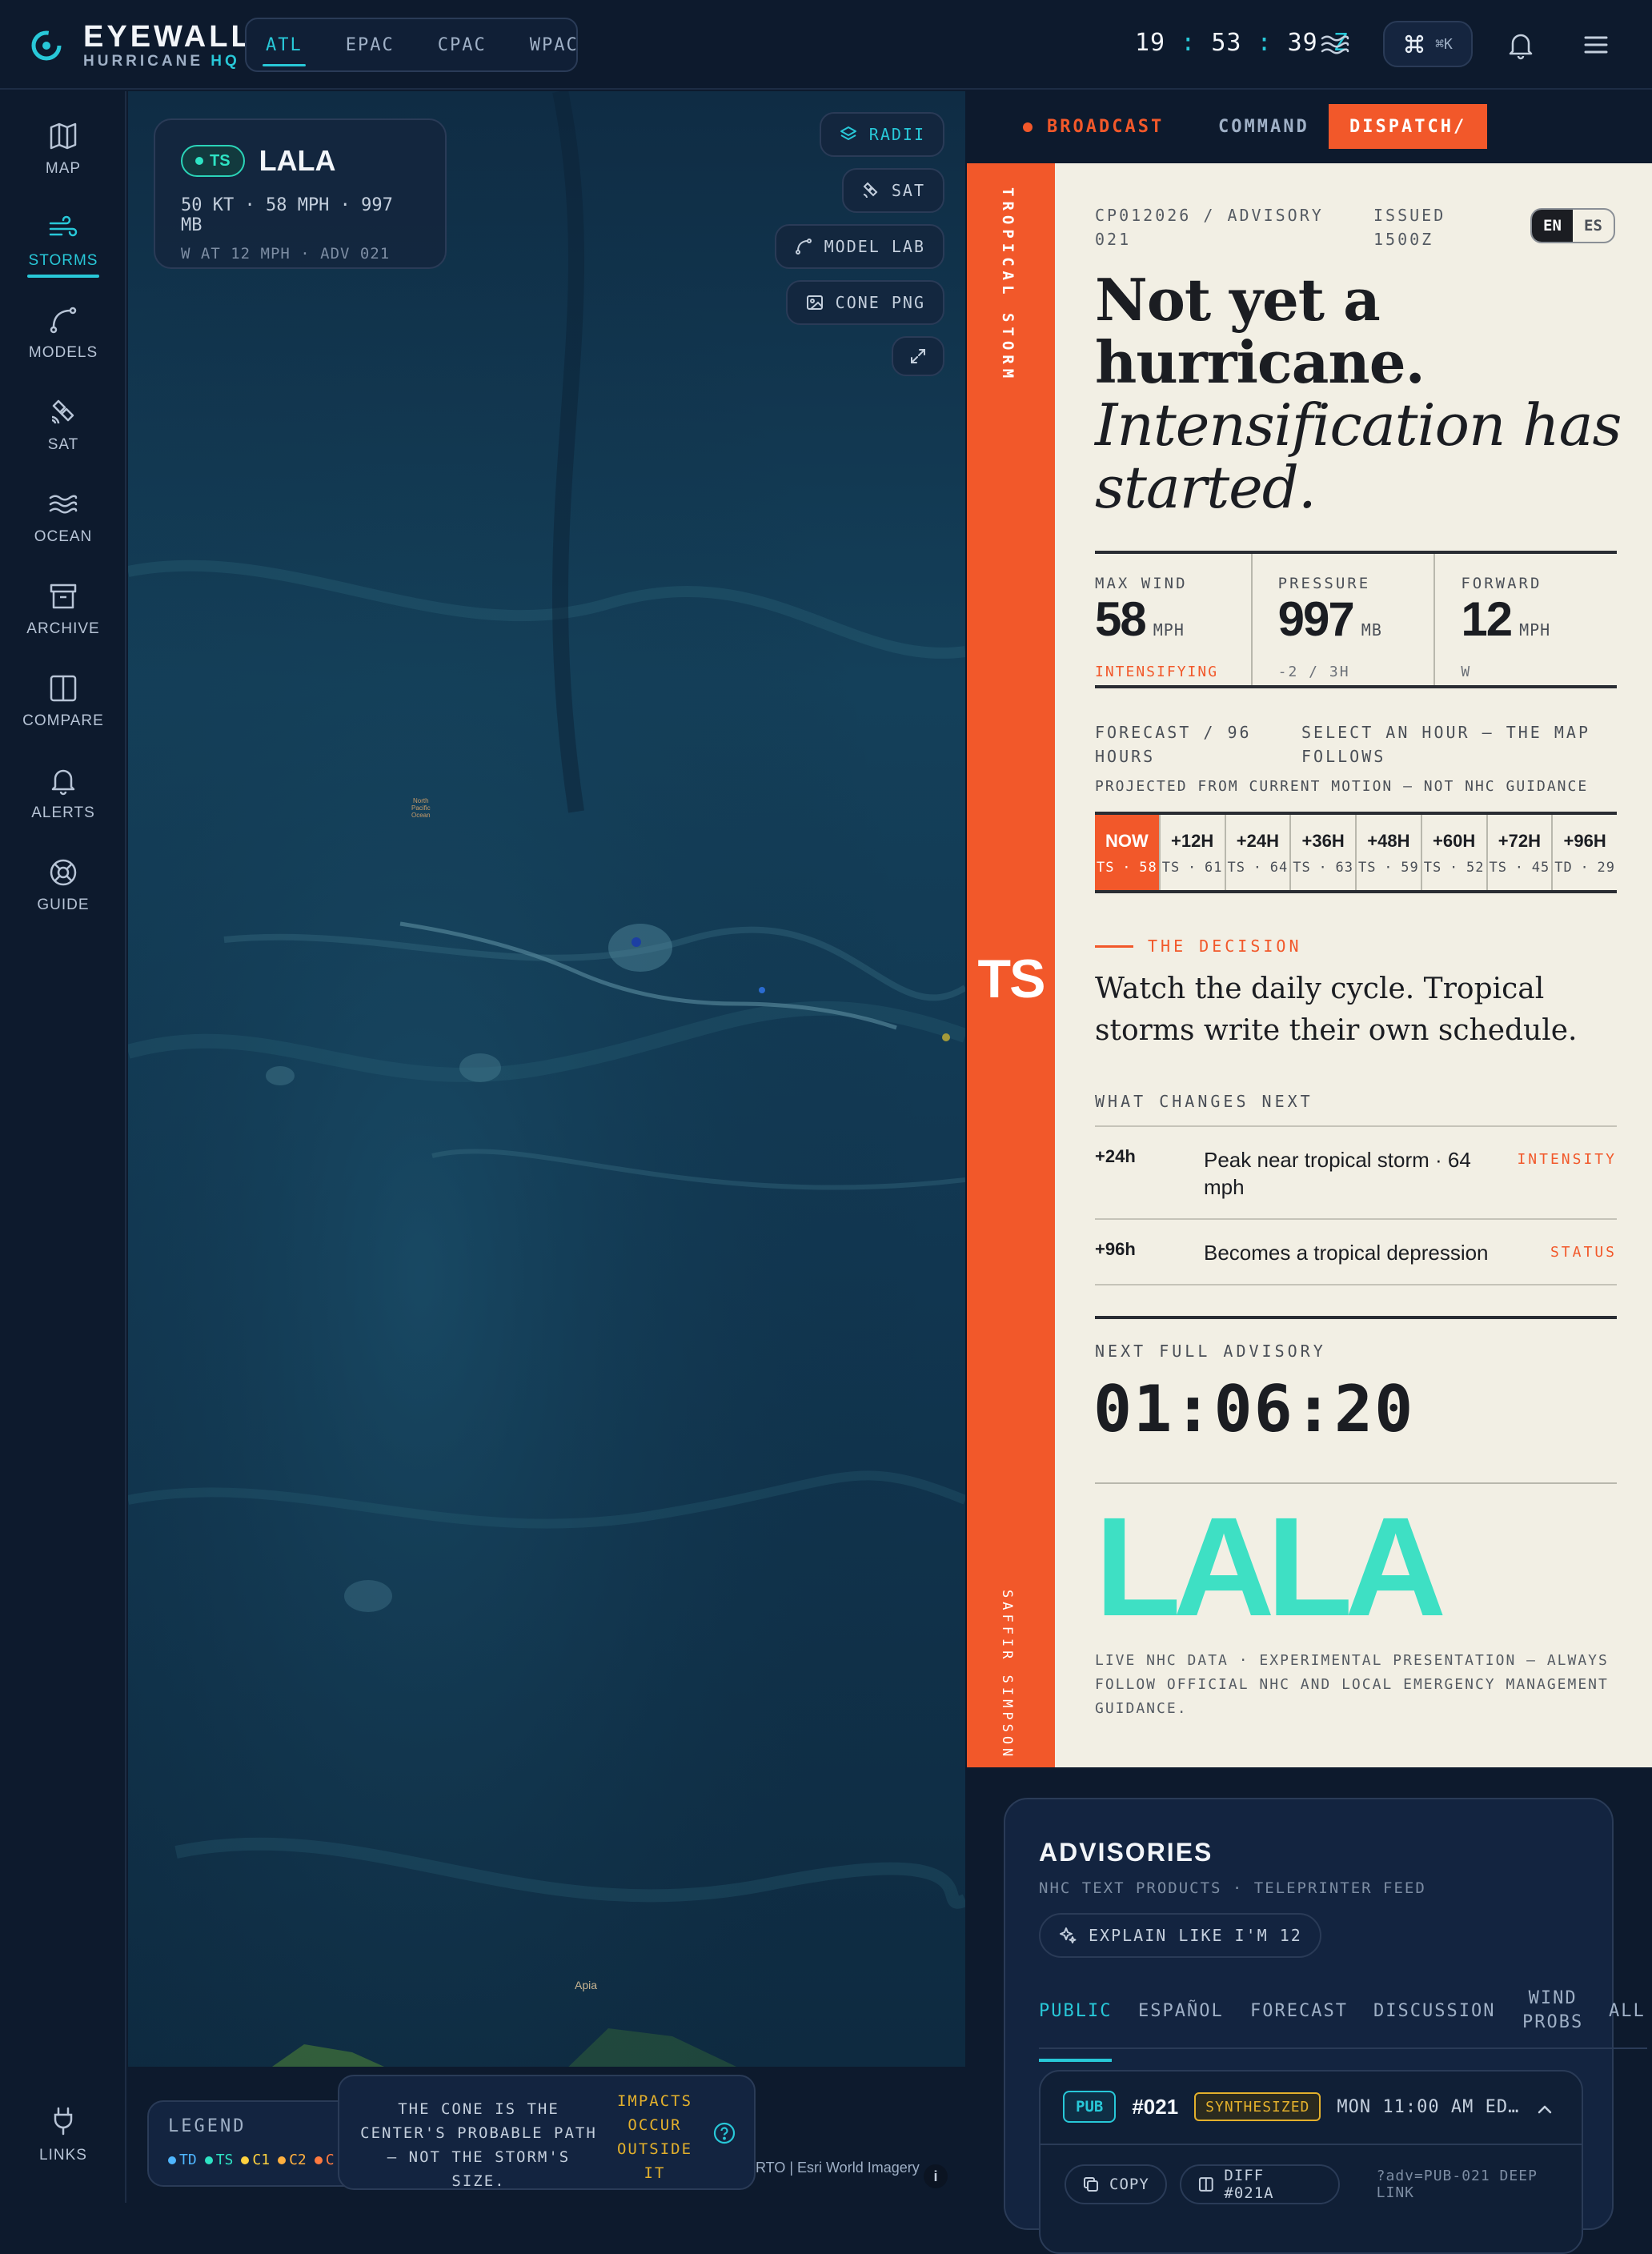 Image resolution: width=1652 pixels, height=2254 pixels. Describe the element at coordinates (724, 2133) in the screenshot. I see `help-icon` at that location.